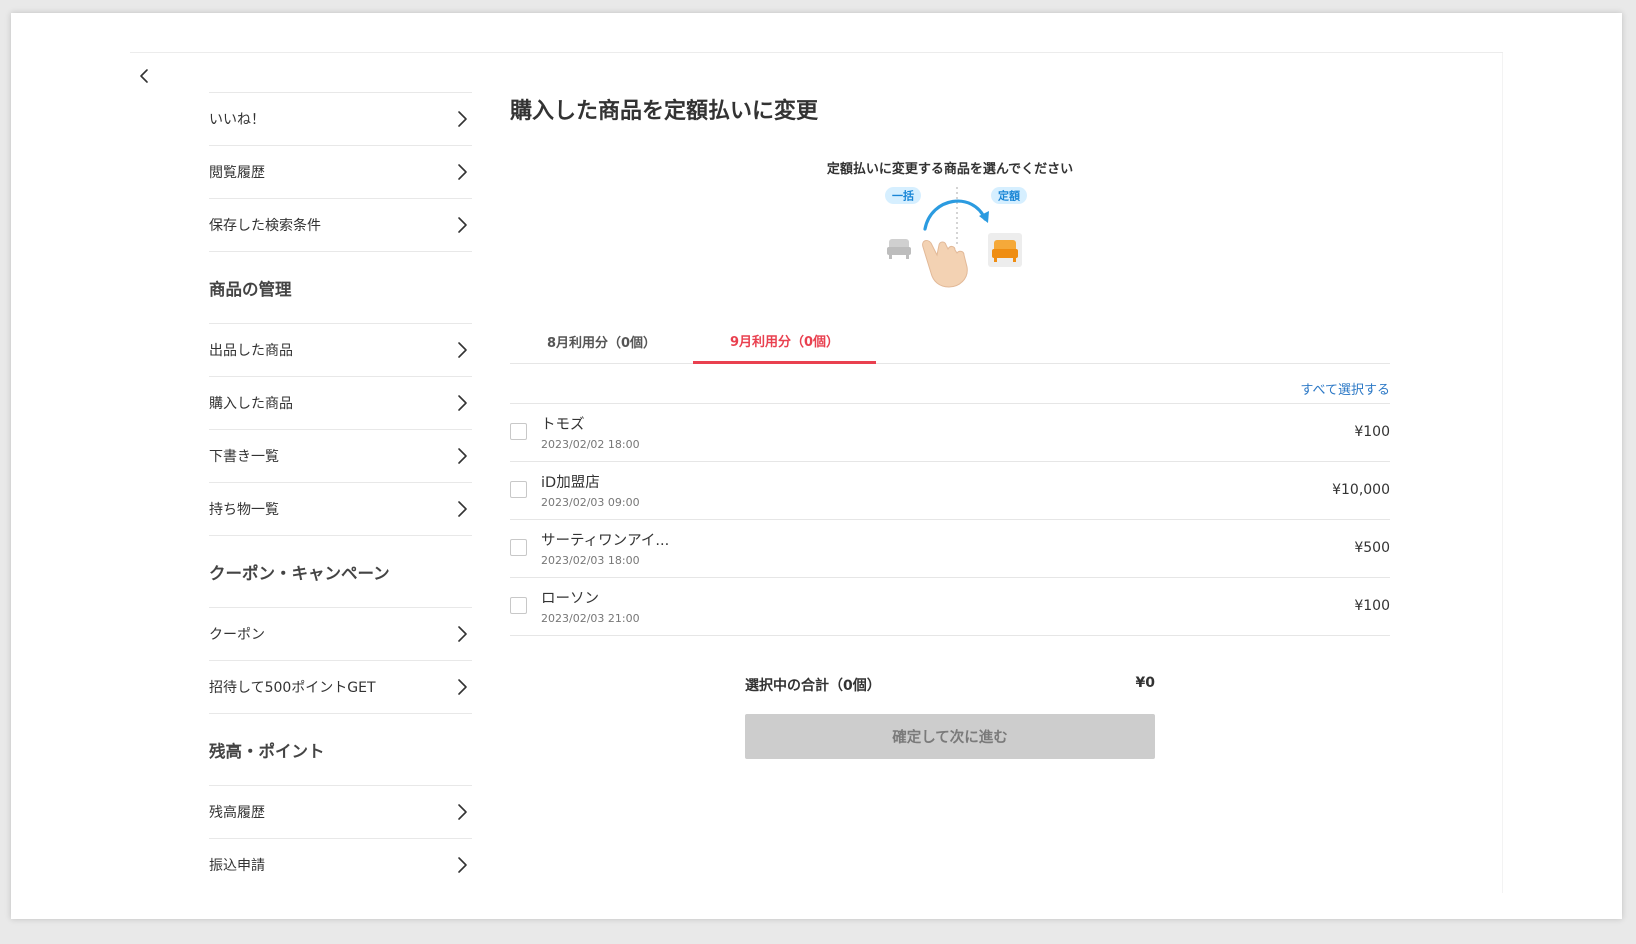 The width and height of the screenshot is (1636, 944). I want to click on gray-seat-icon, so click(899, 249).